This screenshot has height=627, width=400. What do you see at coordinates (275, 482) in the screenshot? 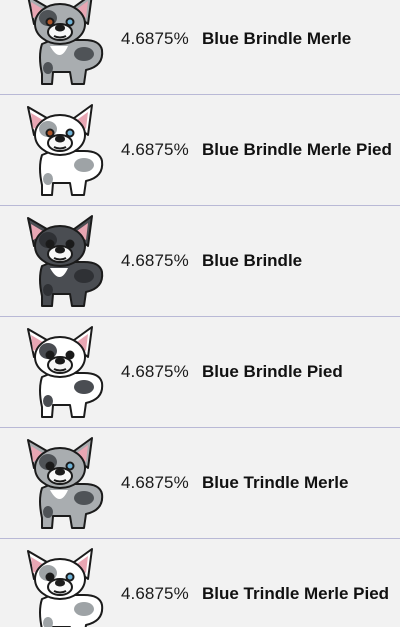
I see `coat-name-label: Blue Trindle Merle` at bounding box center [275, 482].